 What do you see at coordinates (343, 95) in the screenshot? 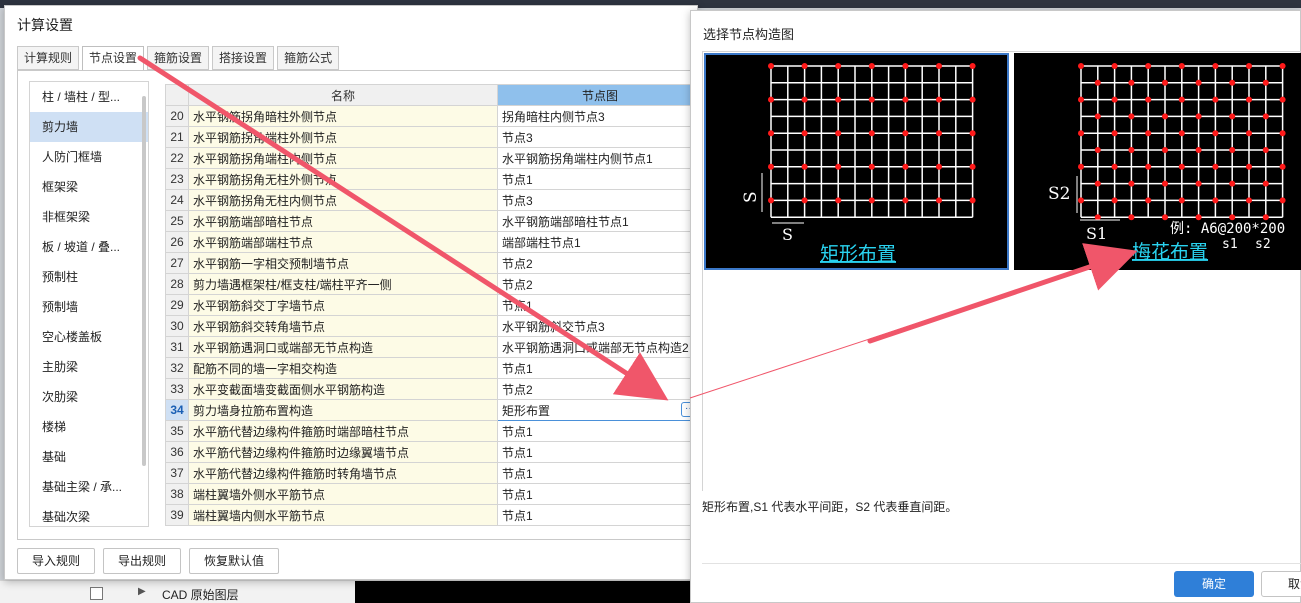
I see `header-name: 名称` at bounding box center [343, 95].